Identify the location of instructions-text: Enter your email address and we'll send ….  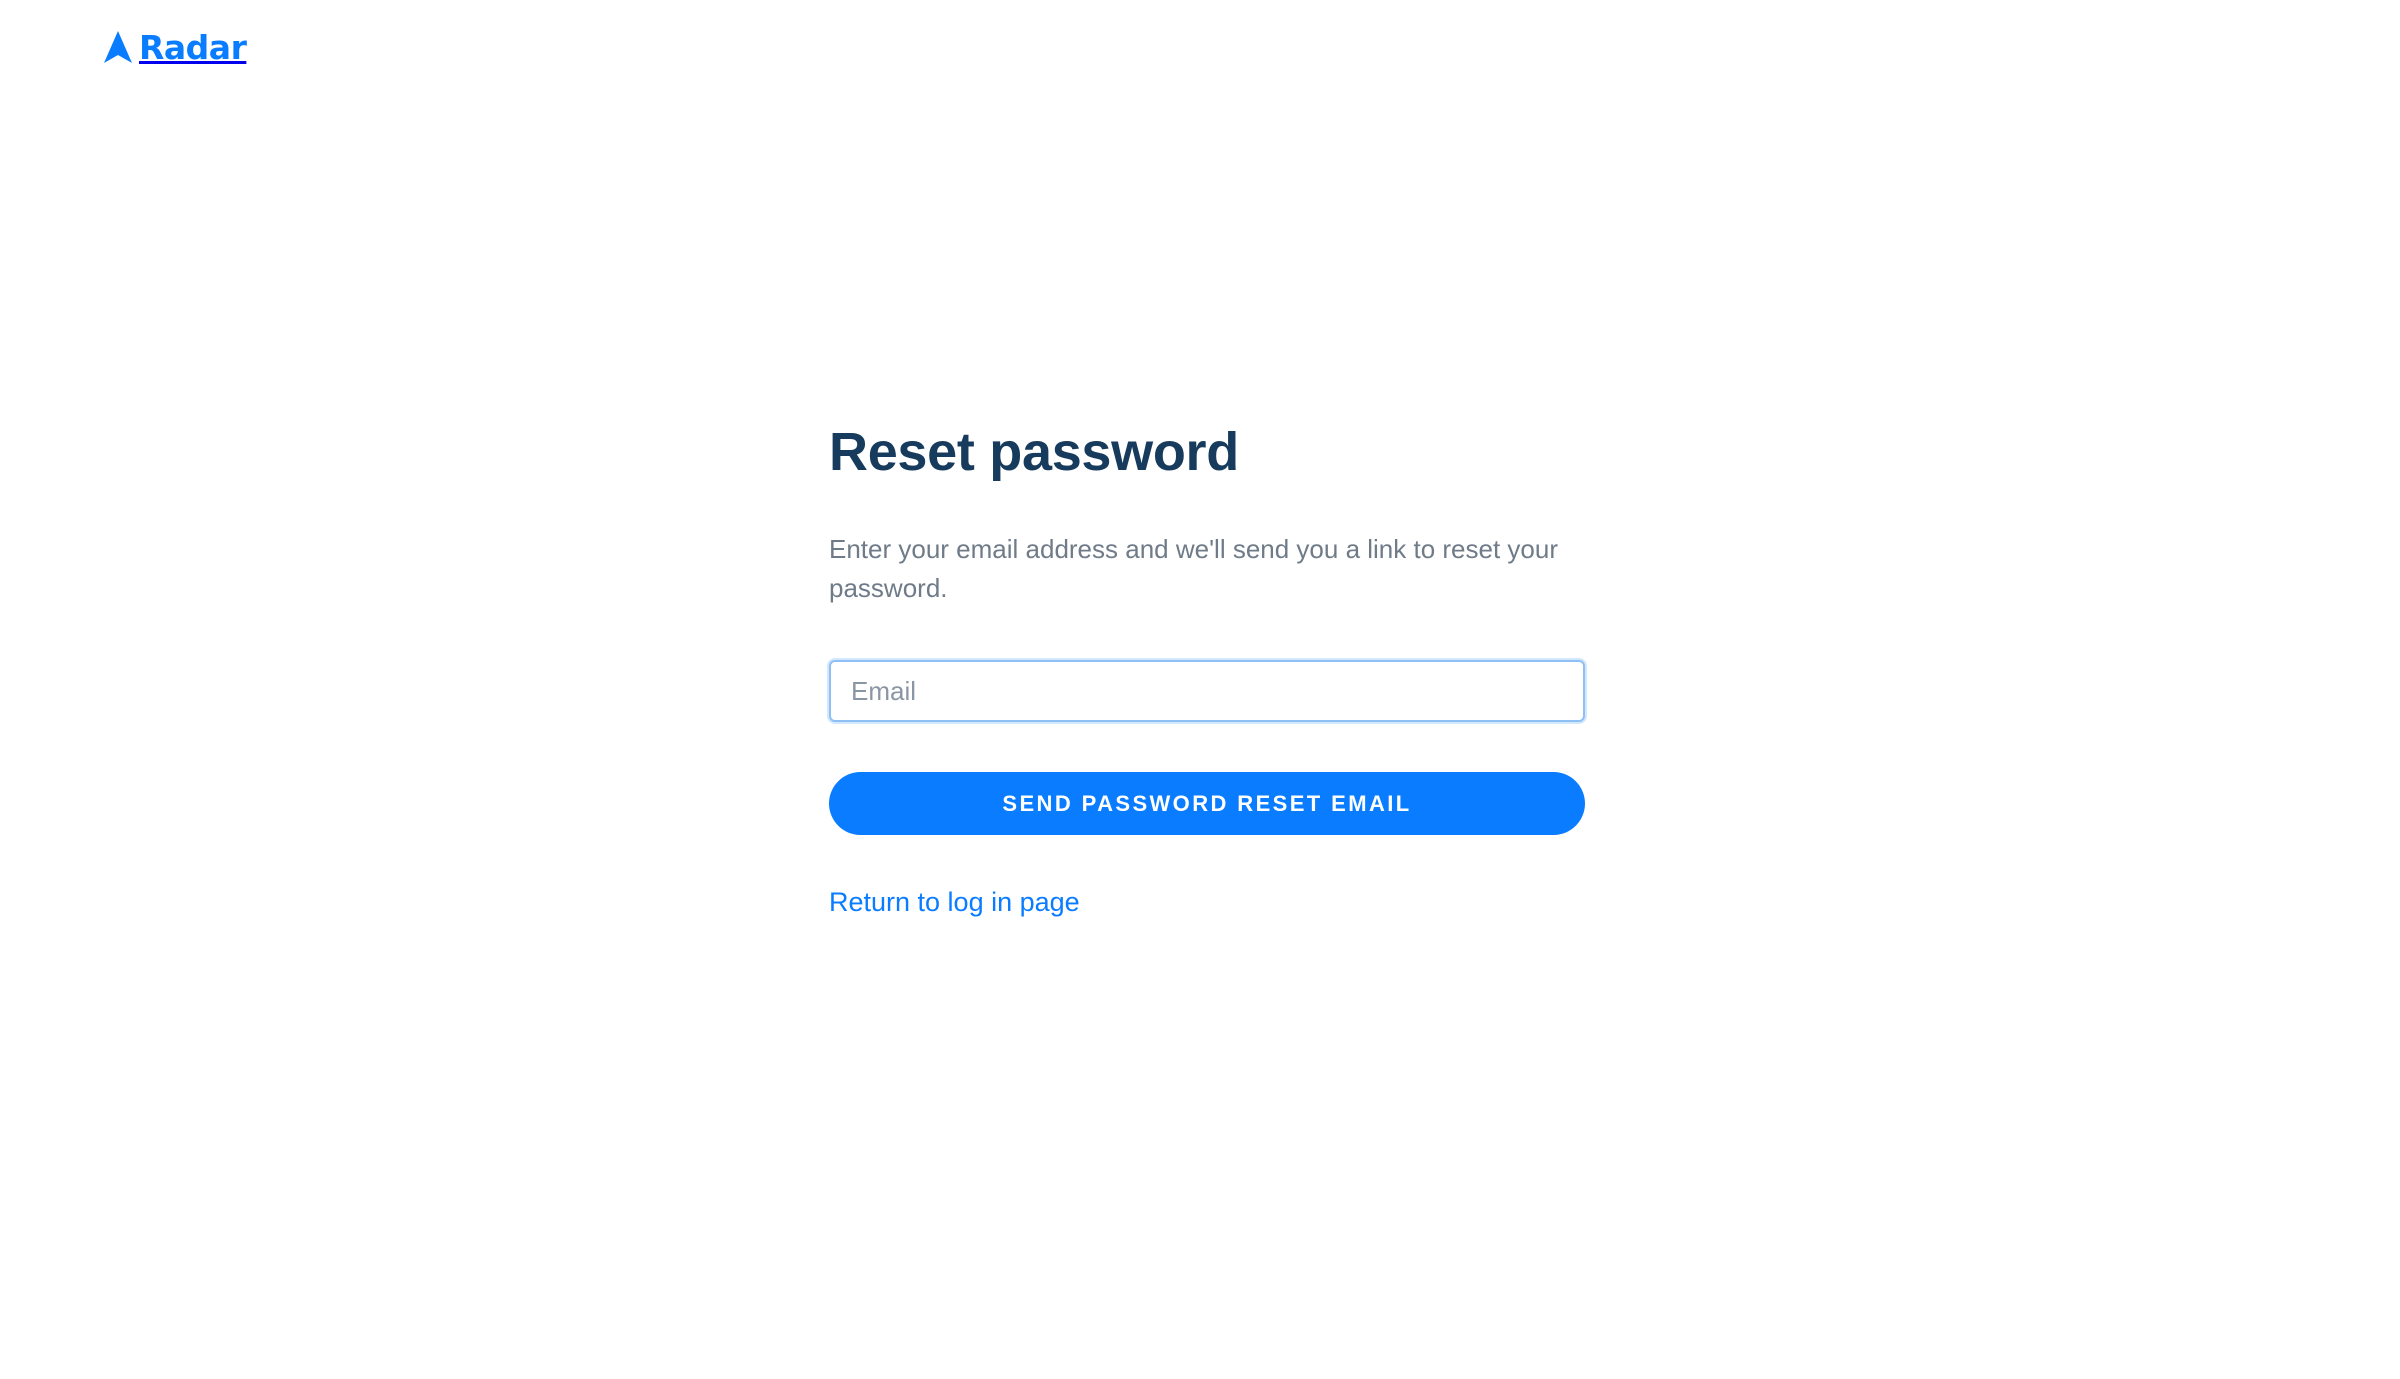
(1194, 568).